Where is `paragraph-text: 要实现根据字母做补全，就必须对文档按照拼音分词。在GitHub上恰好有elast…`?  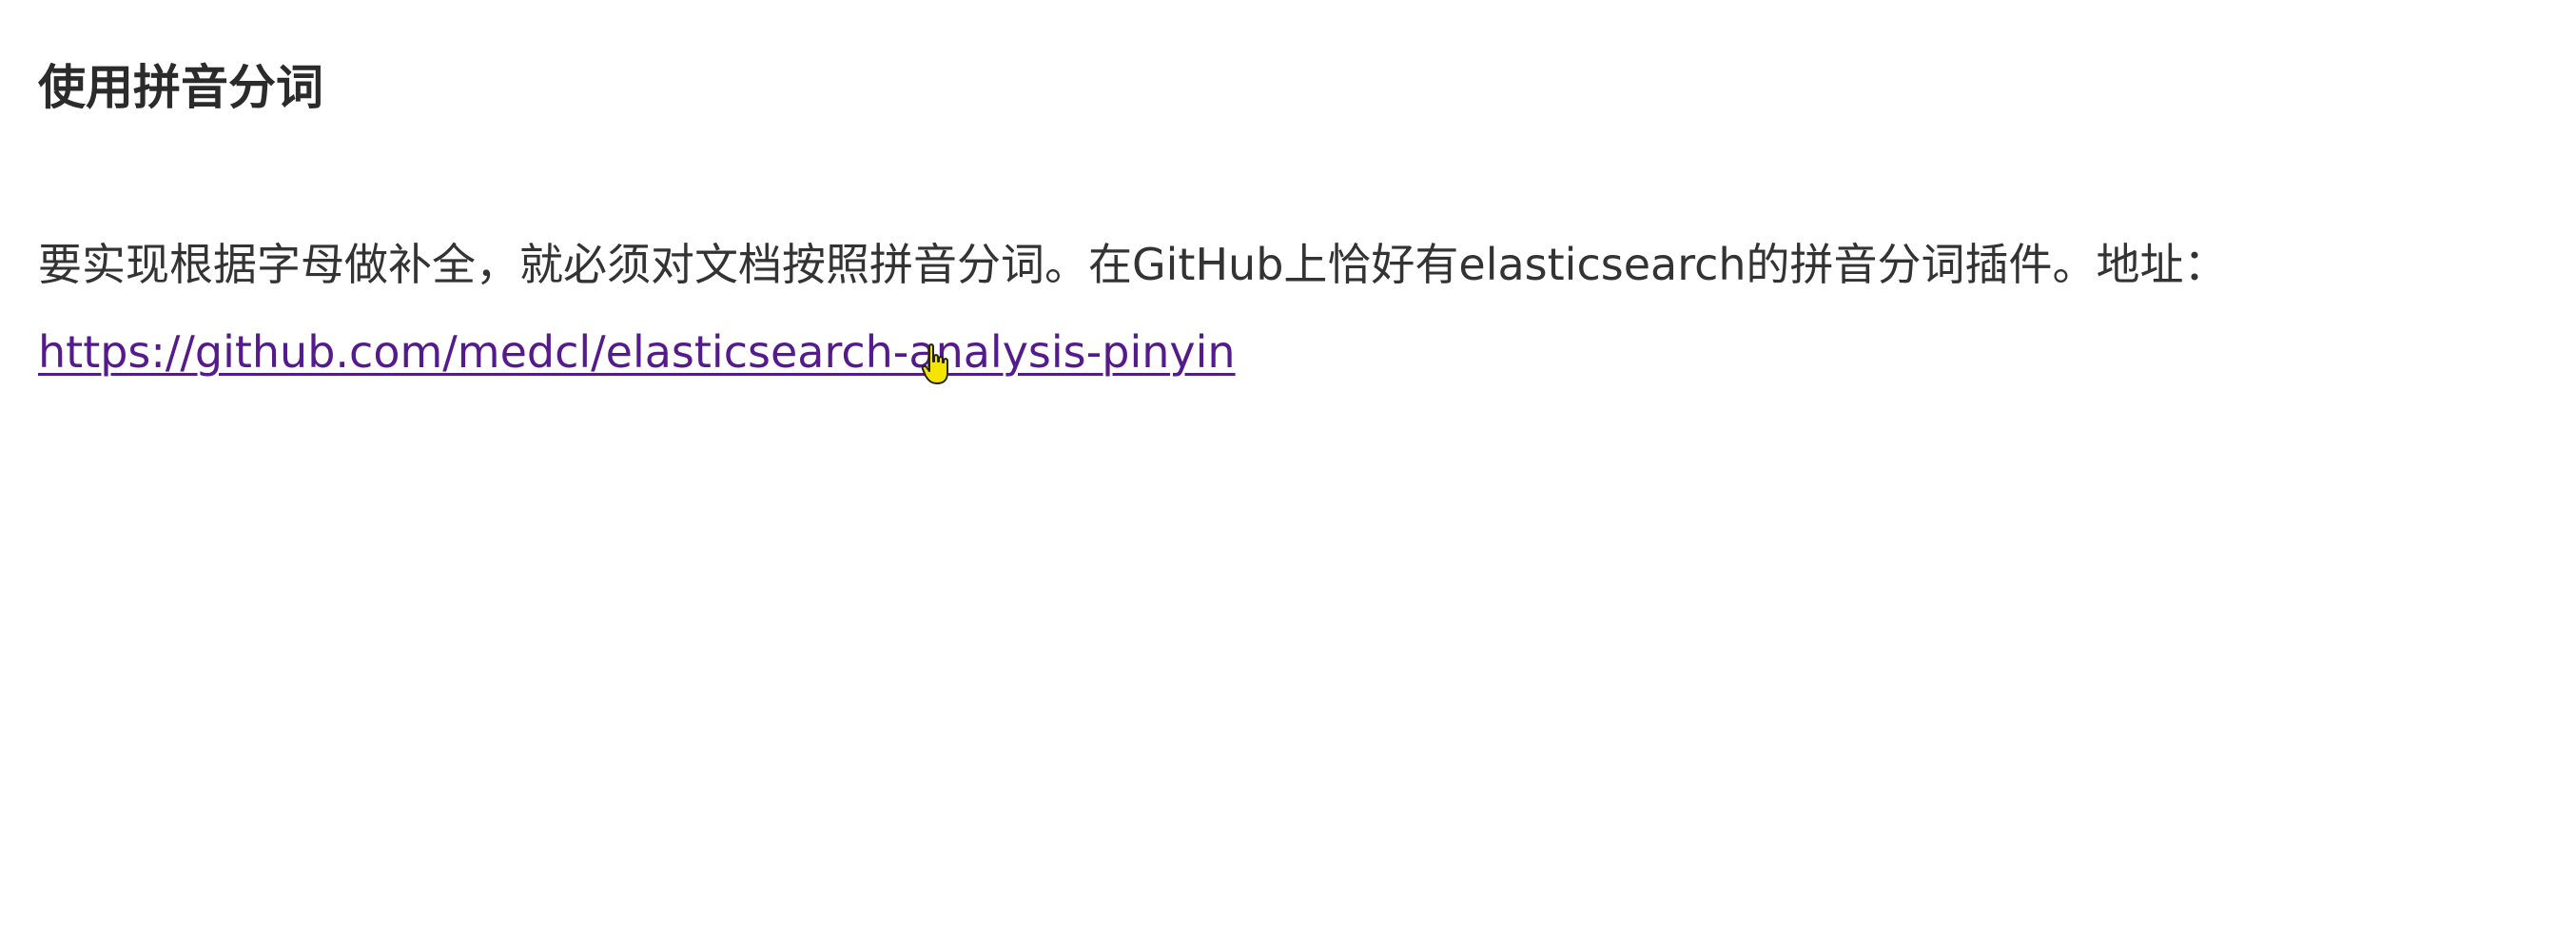
paragraph-text: 要实现根据字母做补全，就必须对文档按照拼音分词。在GitHub上恰好有elast… is located at coordinates (1133, 264).